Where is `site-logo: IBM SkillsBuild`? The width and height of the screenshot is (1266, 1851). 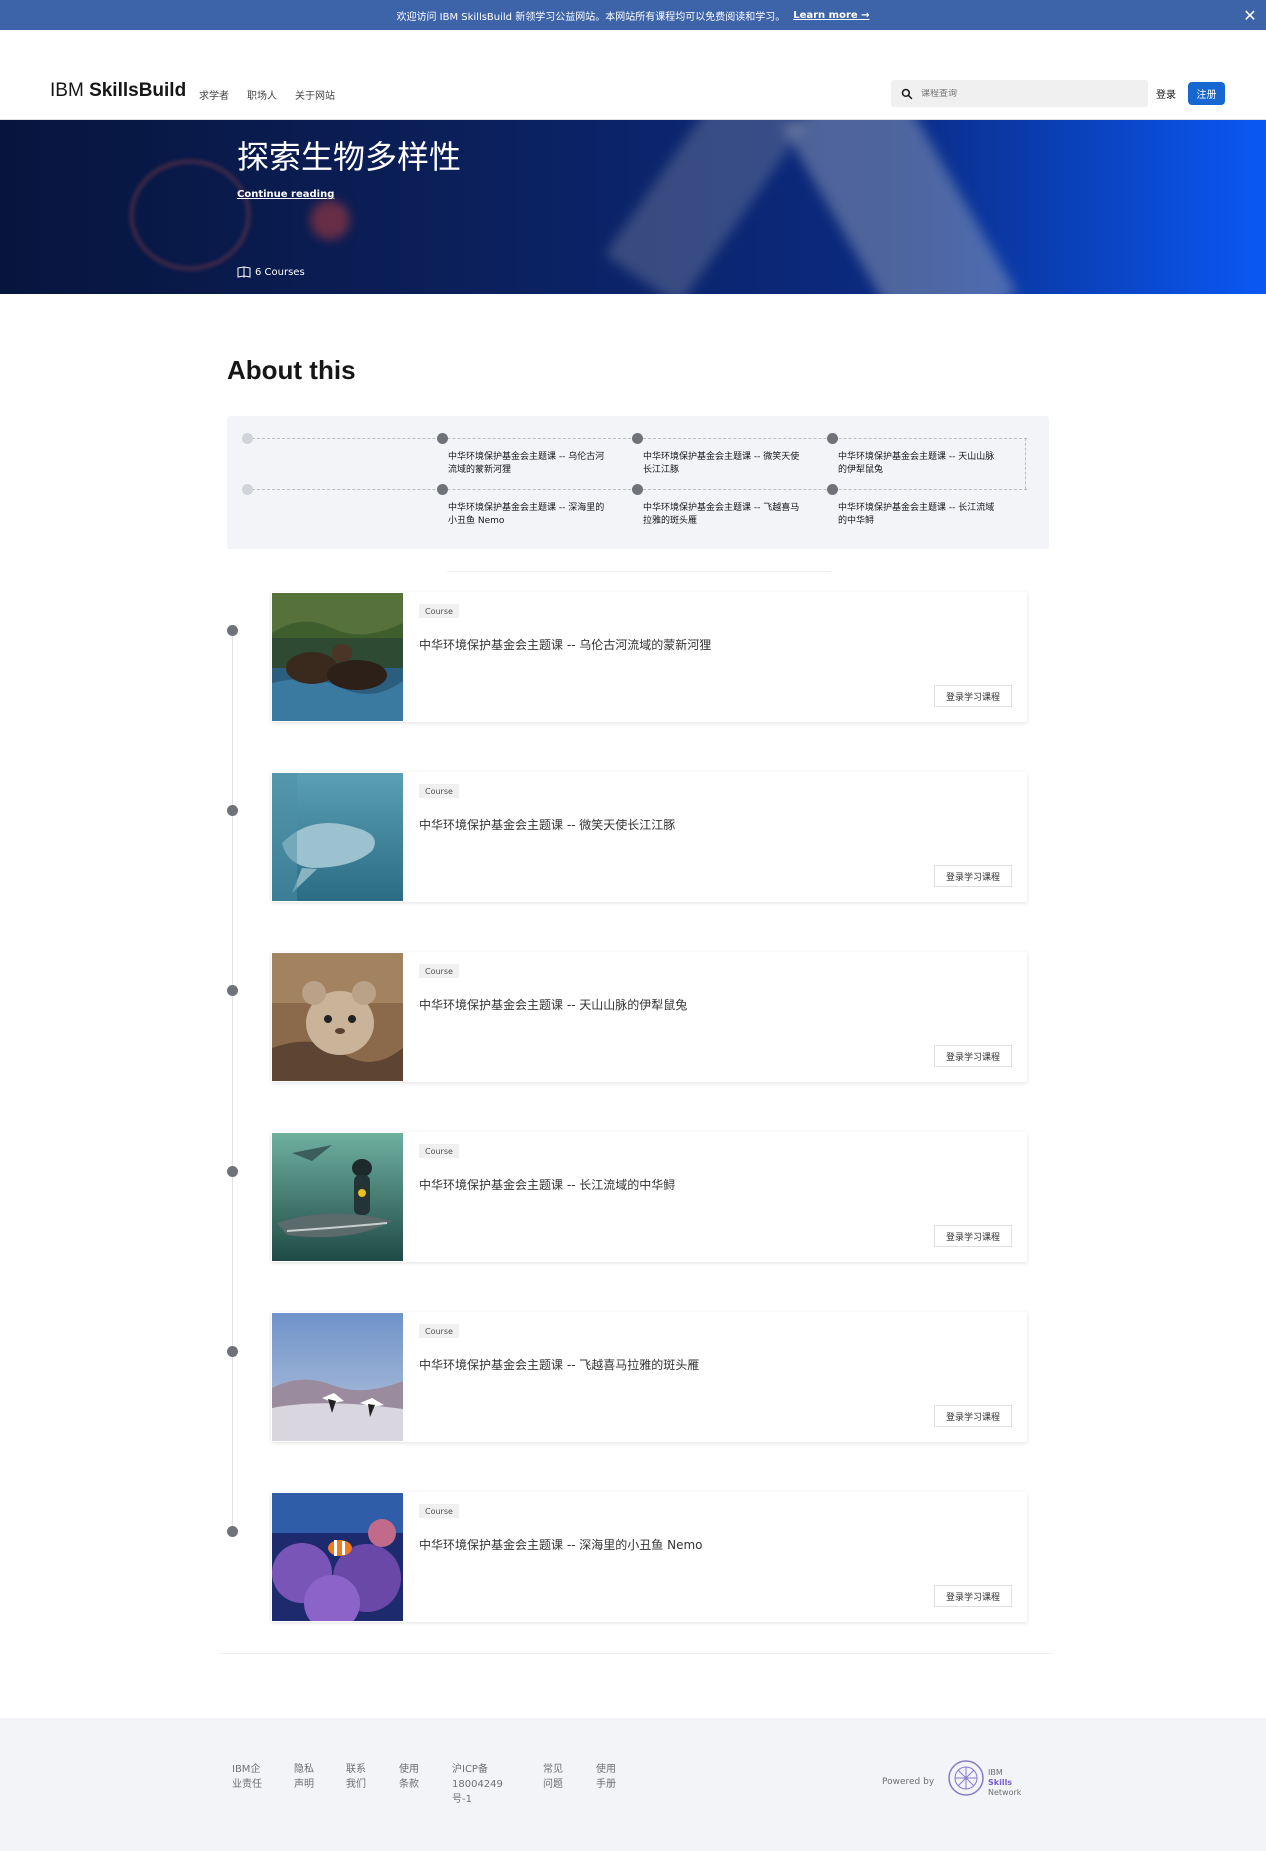
site-logo: IBM SkillsBuild is located at coordinates (118, 91).